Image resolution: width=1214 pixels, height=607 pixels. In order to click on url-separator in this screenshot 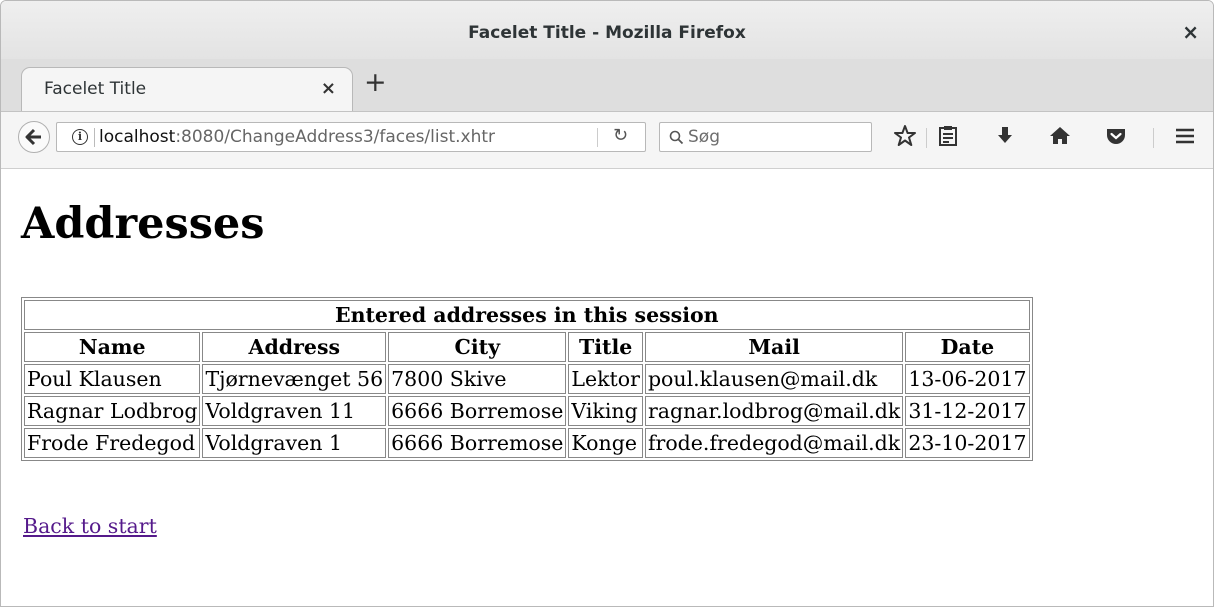, I will do `click(94, 137)`.